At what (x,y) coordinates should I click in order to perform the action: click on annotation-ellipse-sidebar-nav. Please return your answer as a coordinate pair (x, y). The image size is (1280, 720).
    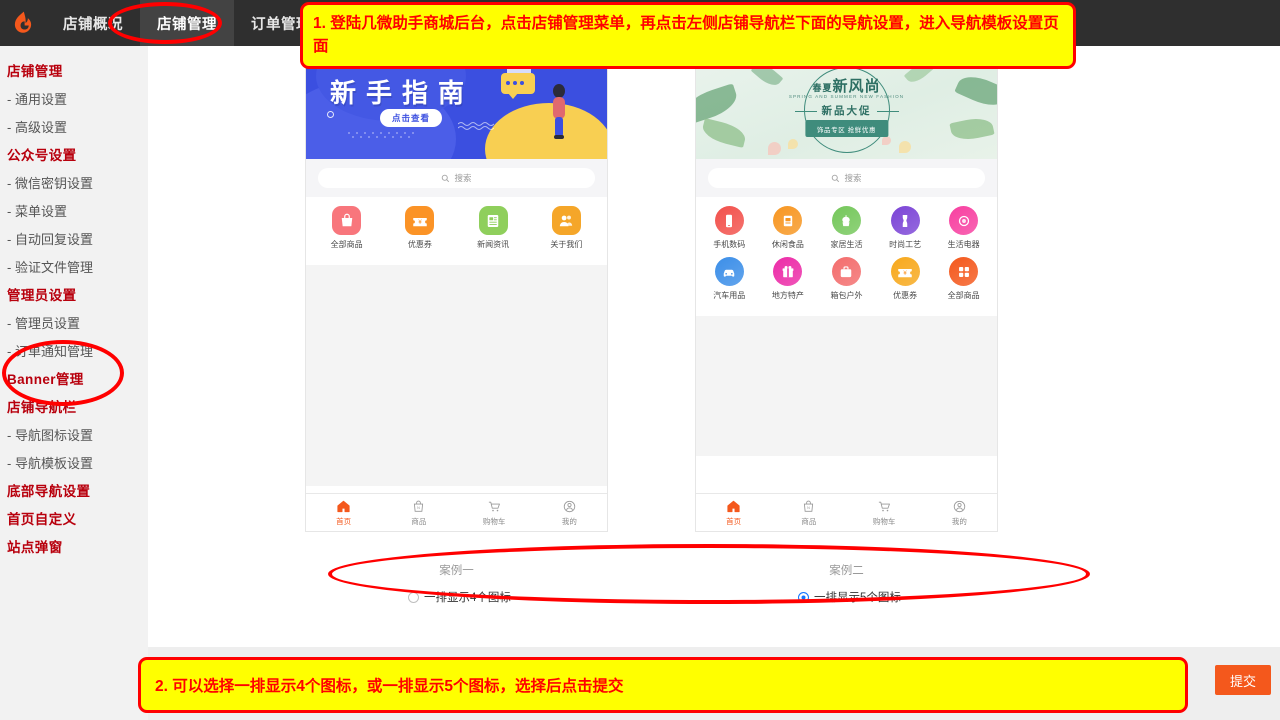
    Looking at the image, I should click on (63, 373).